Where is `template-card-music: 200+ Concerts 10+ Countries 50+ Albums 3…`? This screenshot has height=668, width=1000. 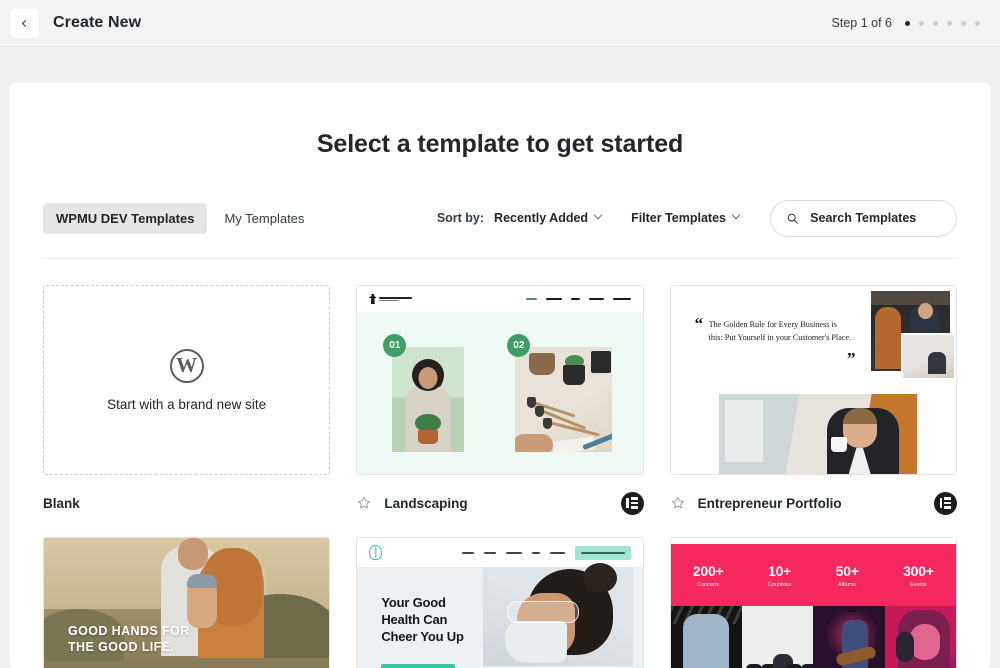 template-card-music: 200+ Concerts 10+ Countries 50+ Albums 3… is located at coordinates (813, 602).